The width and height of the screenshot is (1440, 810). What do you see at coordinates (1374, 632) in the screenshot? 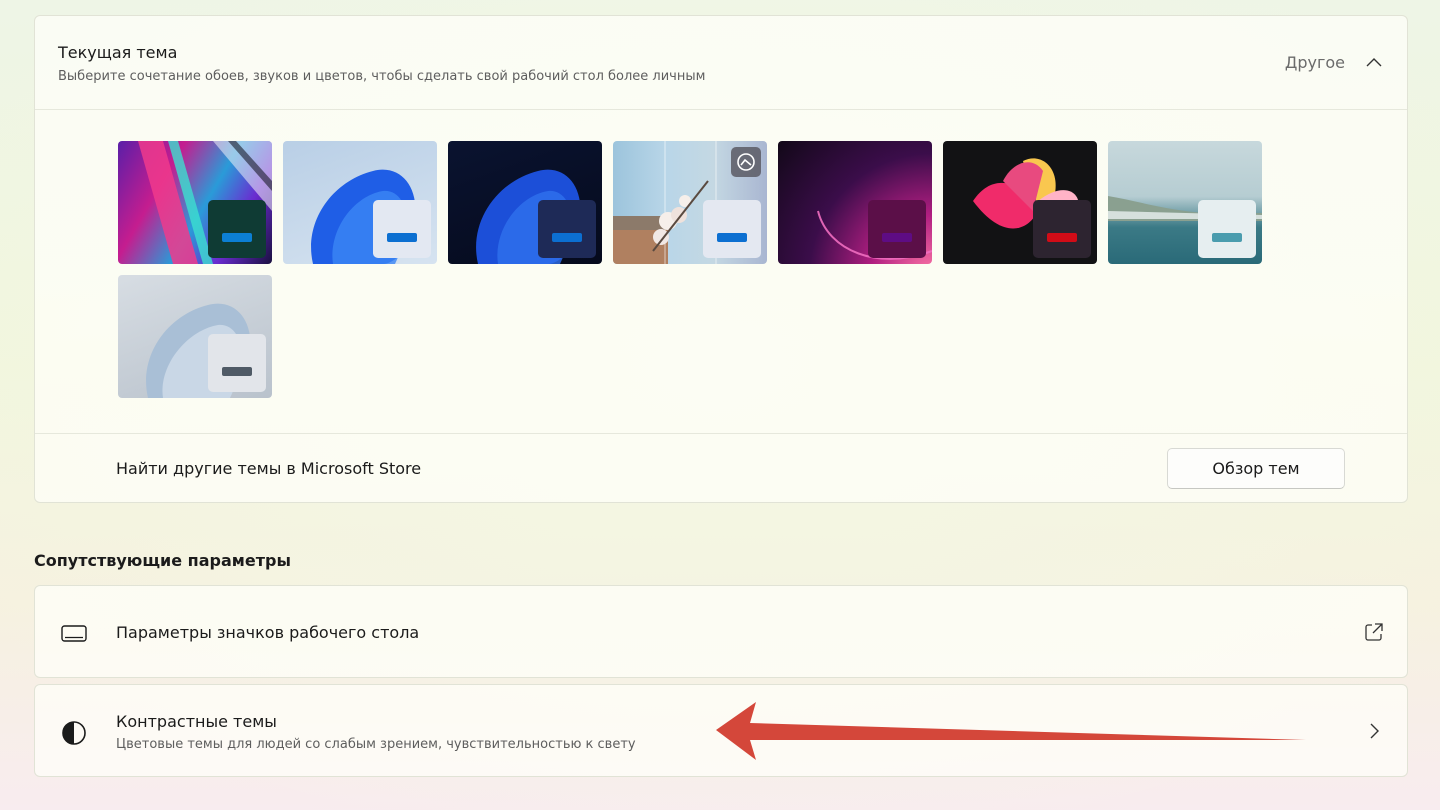
I see `external-link-icon` at bounding box center [1374, 632].